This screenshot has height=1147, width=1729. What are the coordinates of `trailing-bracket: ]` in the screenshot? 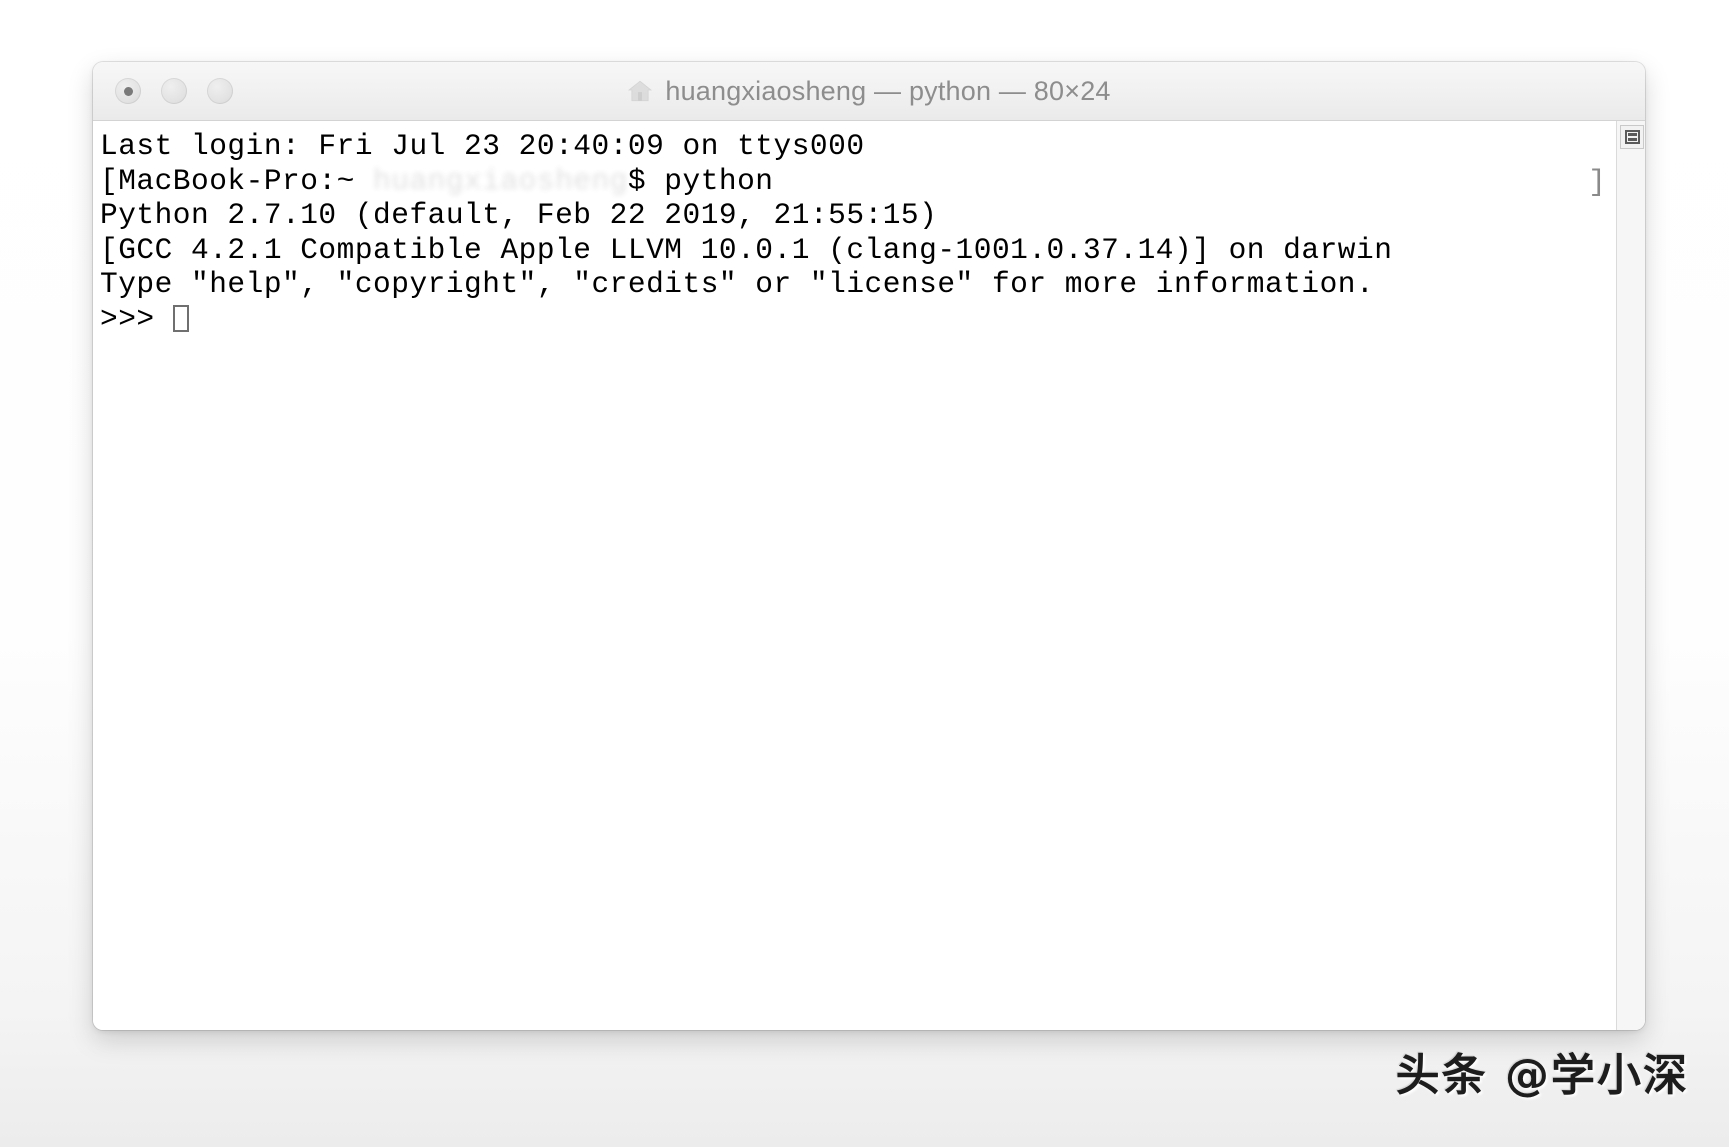 It's located at (1597, 182).